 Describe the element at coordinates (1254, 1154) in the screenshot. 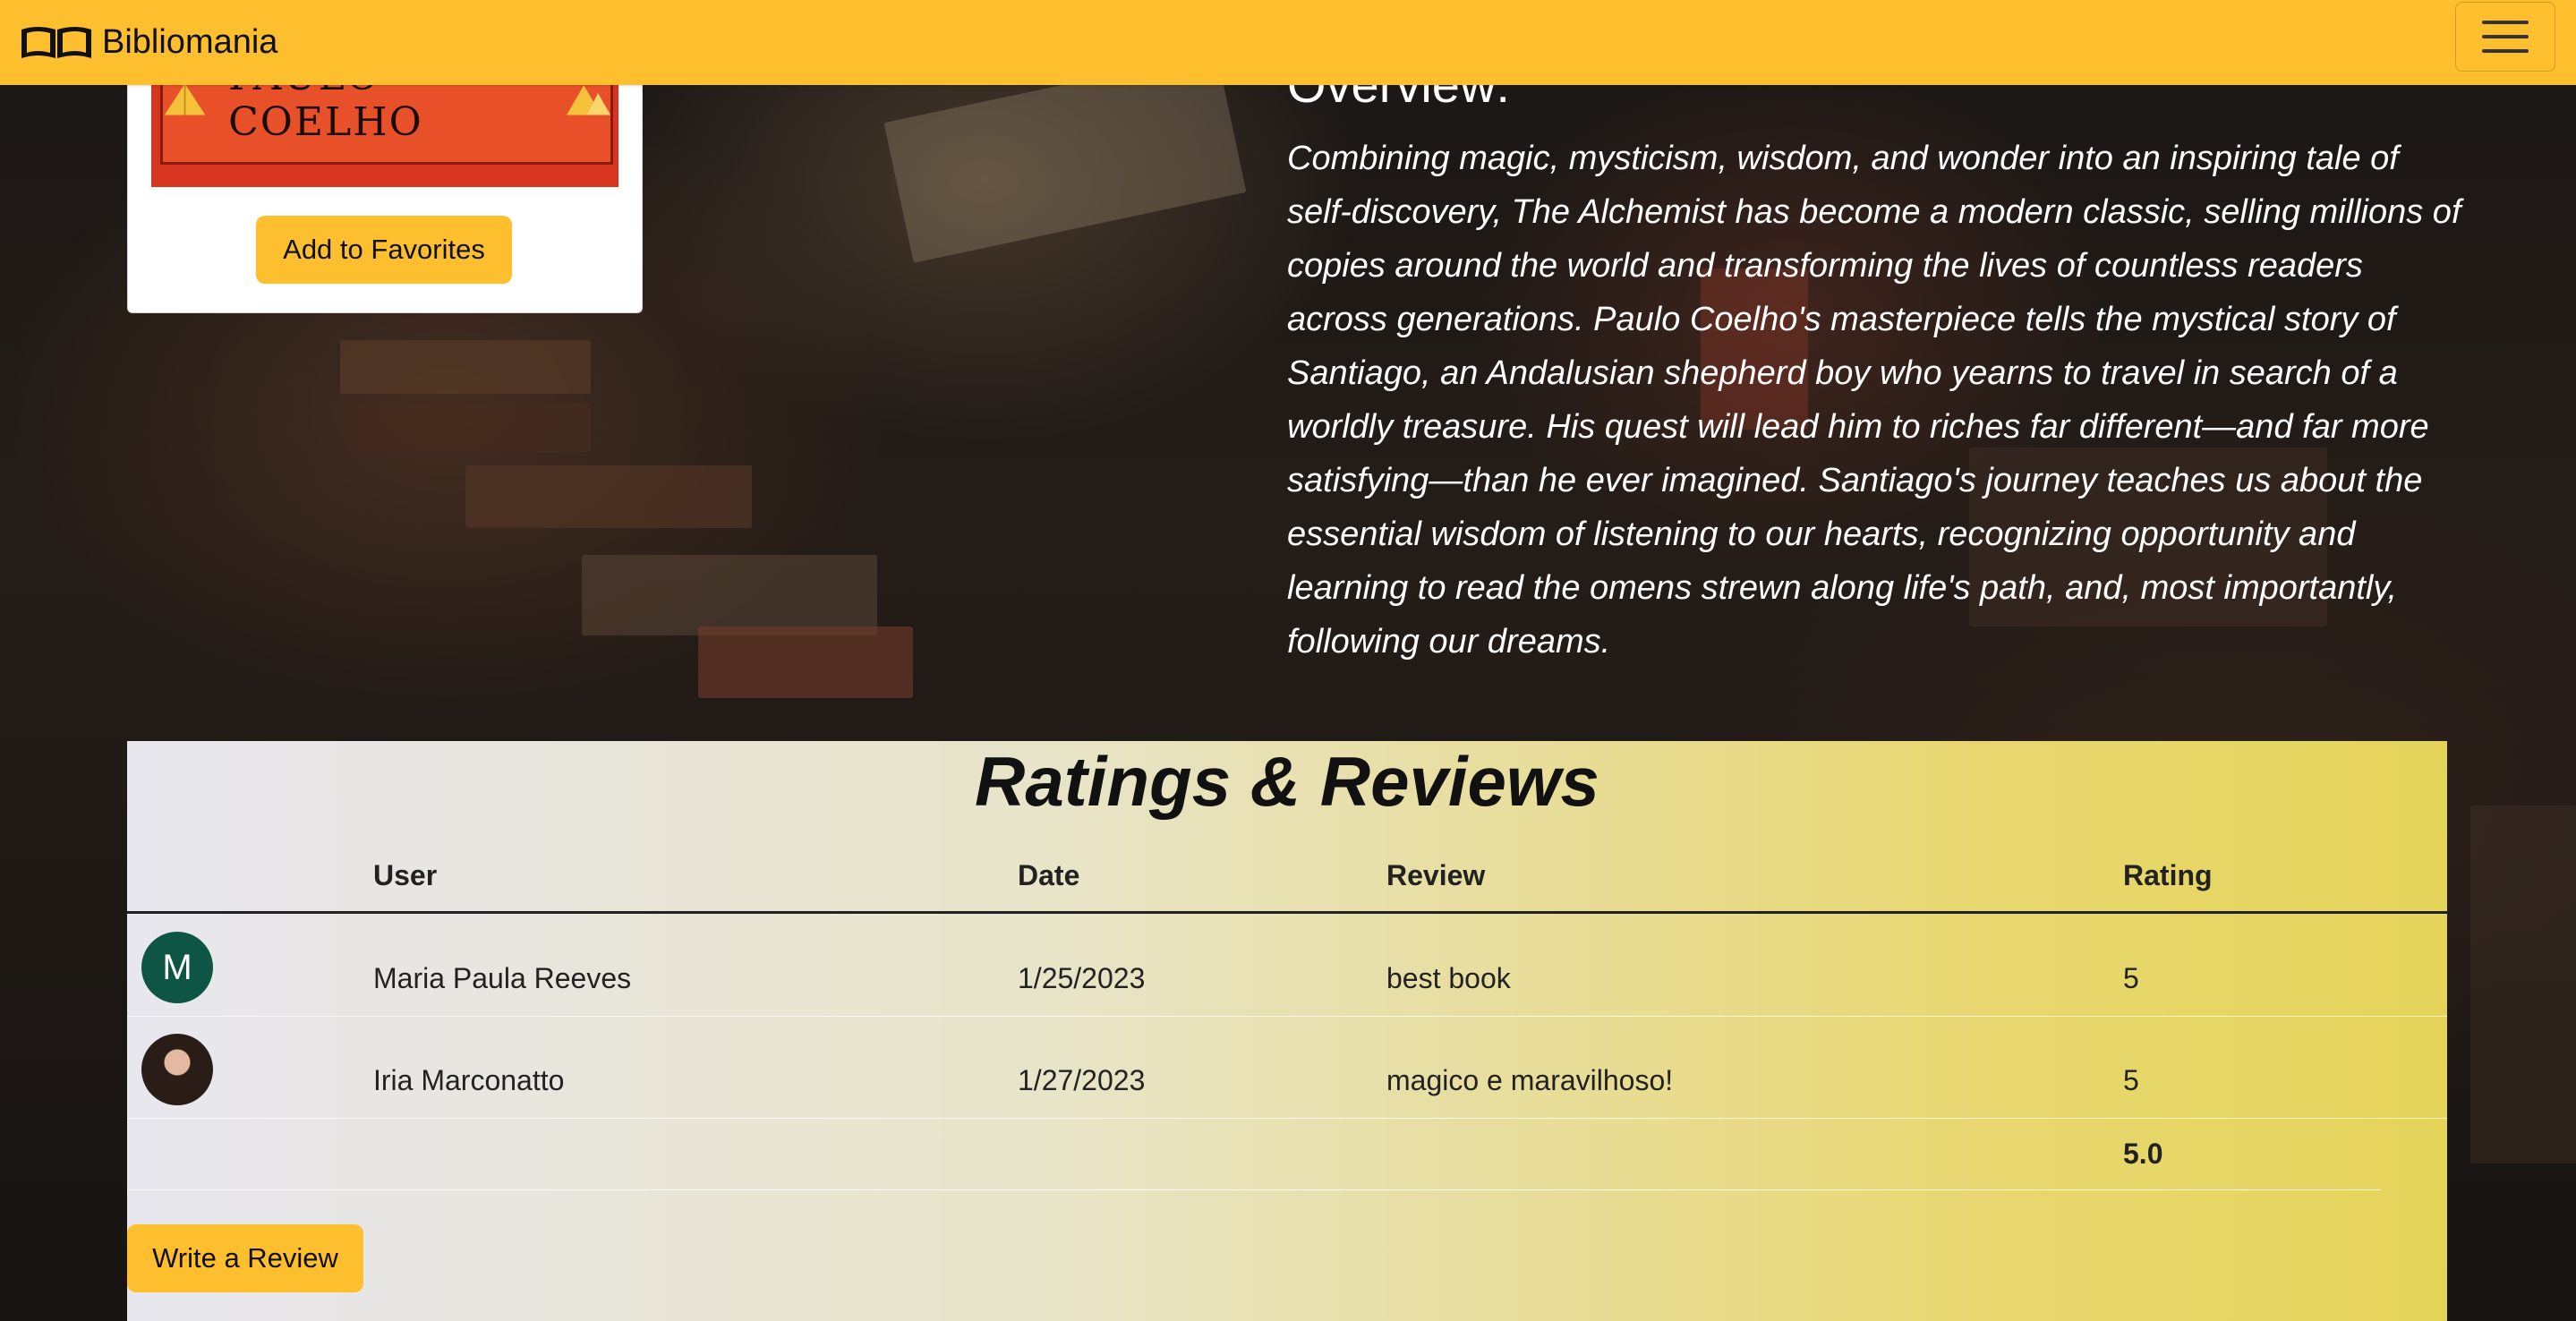

I see `average-row: 5.0` at that location.